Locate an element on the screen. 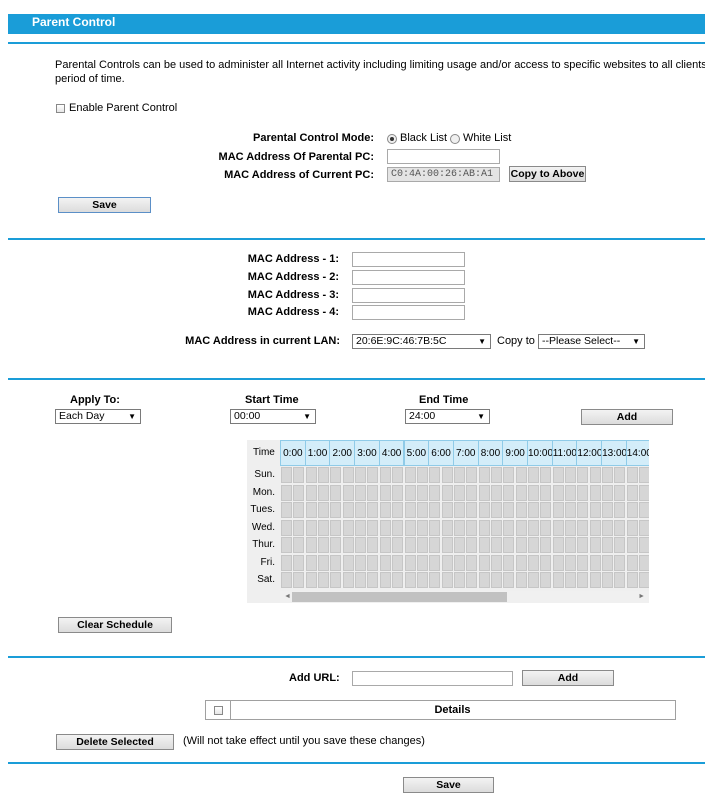 Image resolution: width=705 pixels, height=800 pixels. mac-lan-select: 20:6E:9C:46:7B:5C ▼ is located at coordinates (421, 341).